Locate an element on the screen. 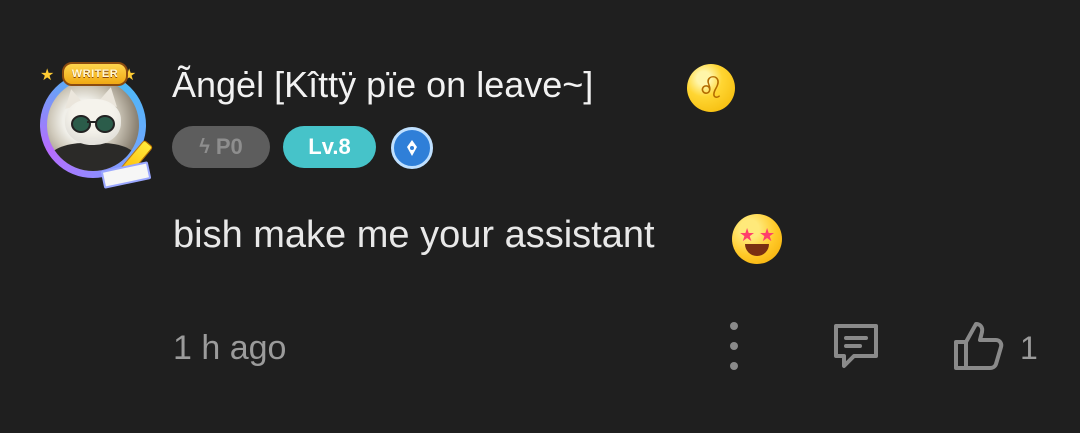 The height and width of the screenshot is (433, 1080). points-label: P0 is located at coordinates (229, 146).